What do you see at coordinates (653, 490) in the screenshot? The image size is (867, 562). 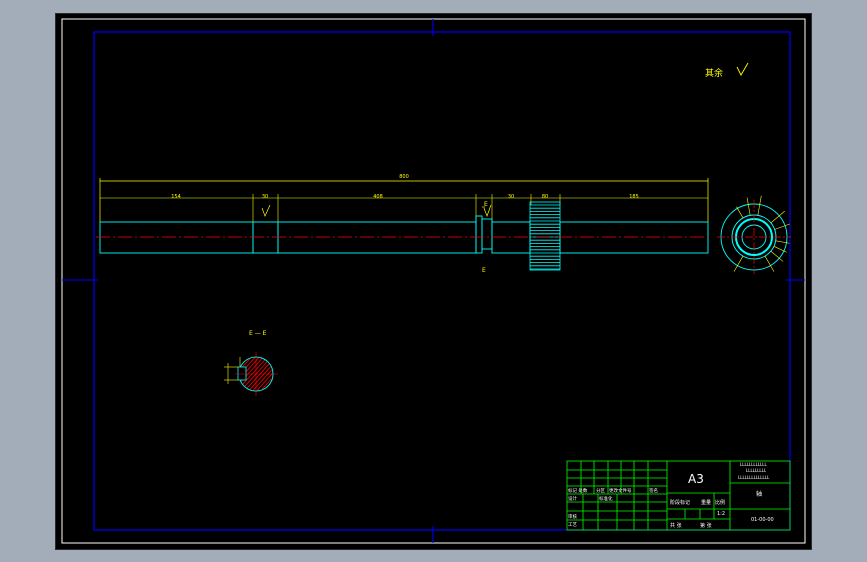 I see `label-signature: 签名` at bounding box center [653, 490].